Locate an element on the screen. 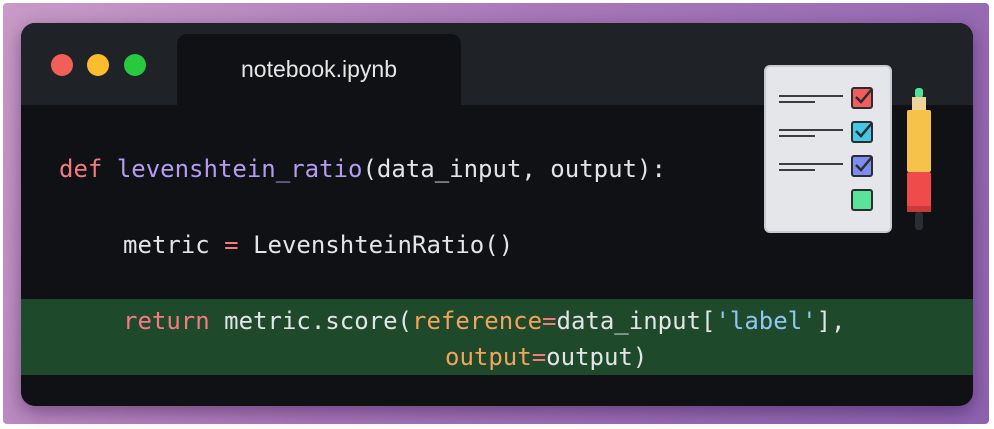 The image size is (994, 429). close-window-button is located at coordinates (62, 65).